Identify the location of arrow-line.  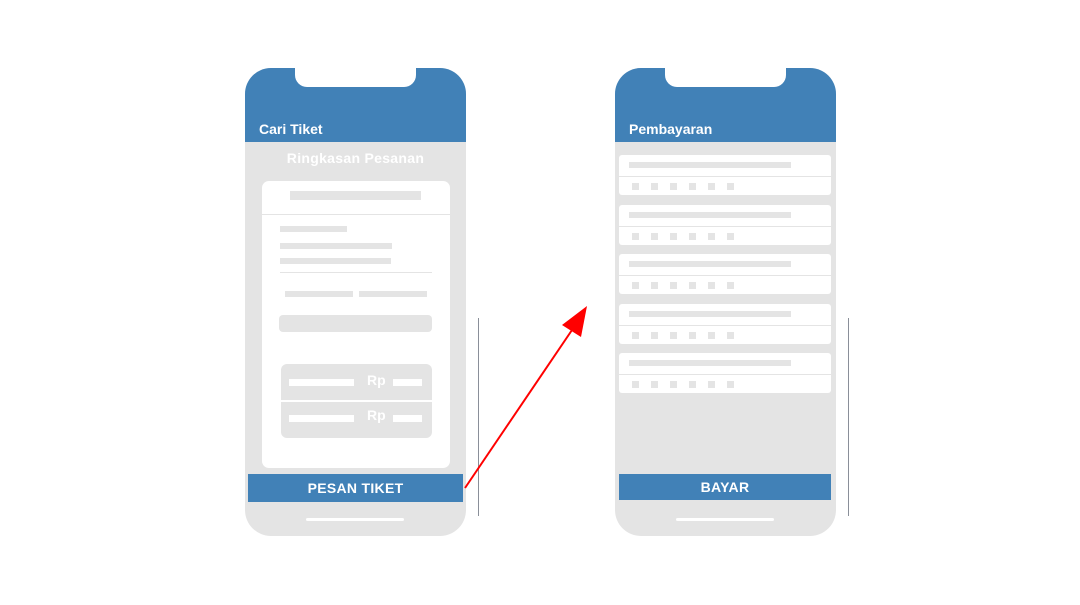
(518, 409).